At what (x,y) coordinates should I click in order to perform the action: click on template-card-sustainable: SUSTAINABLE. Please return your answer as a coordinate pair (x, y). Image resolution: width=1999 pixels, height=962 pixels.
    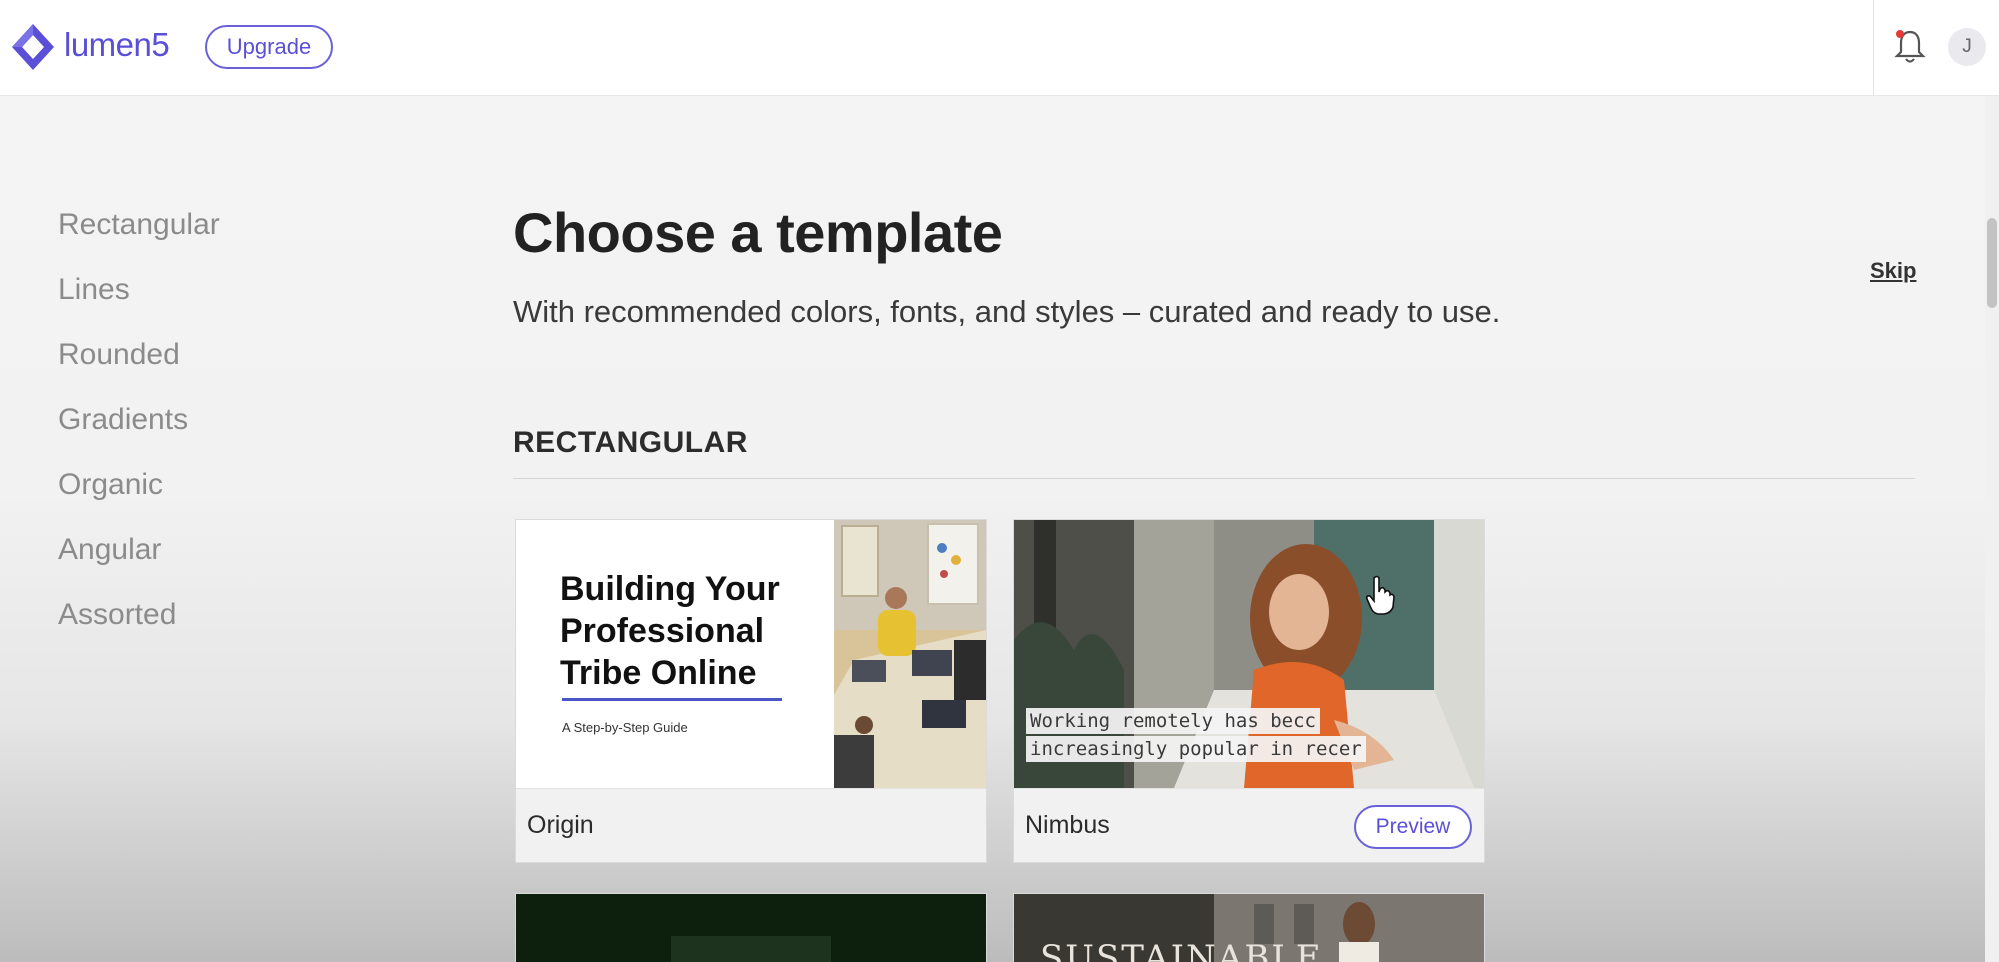
    Looking at the image, I should click on (1249, 927).